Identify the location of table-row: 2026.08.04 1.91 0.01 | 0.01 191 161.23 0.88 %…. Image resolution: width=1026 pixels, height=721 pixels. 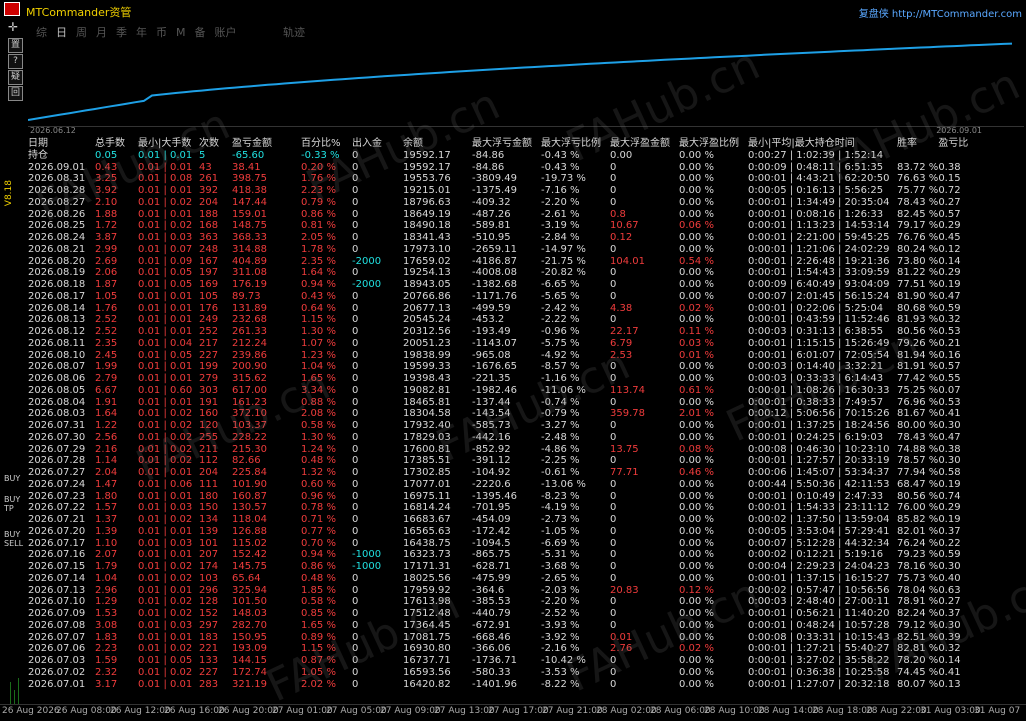
(499, 403).